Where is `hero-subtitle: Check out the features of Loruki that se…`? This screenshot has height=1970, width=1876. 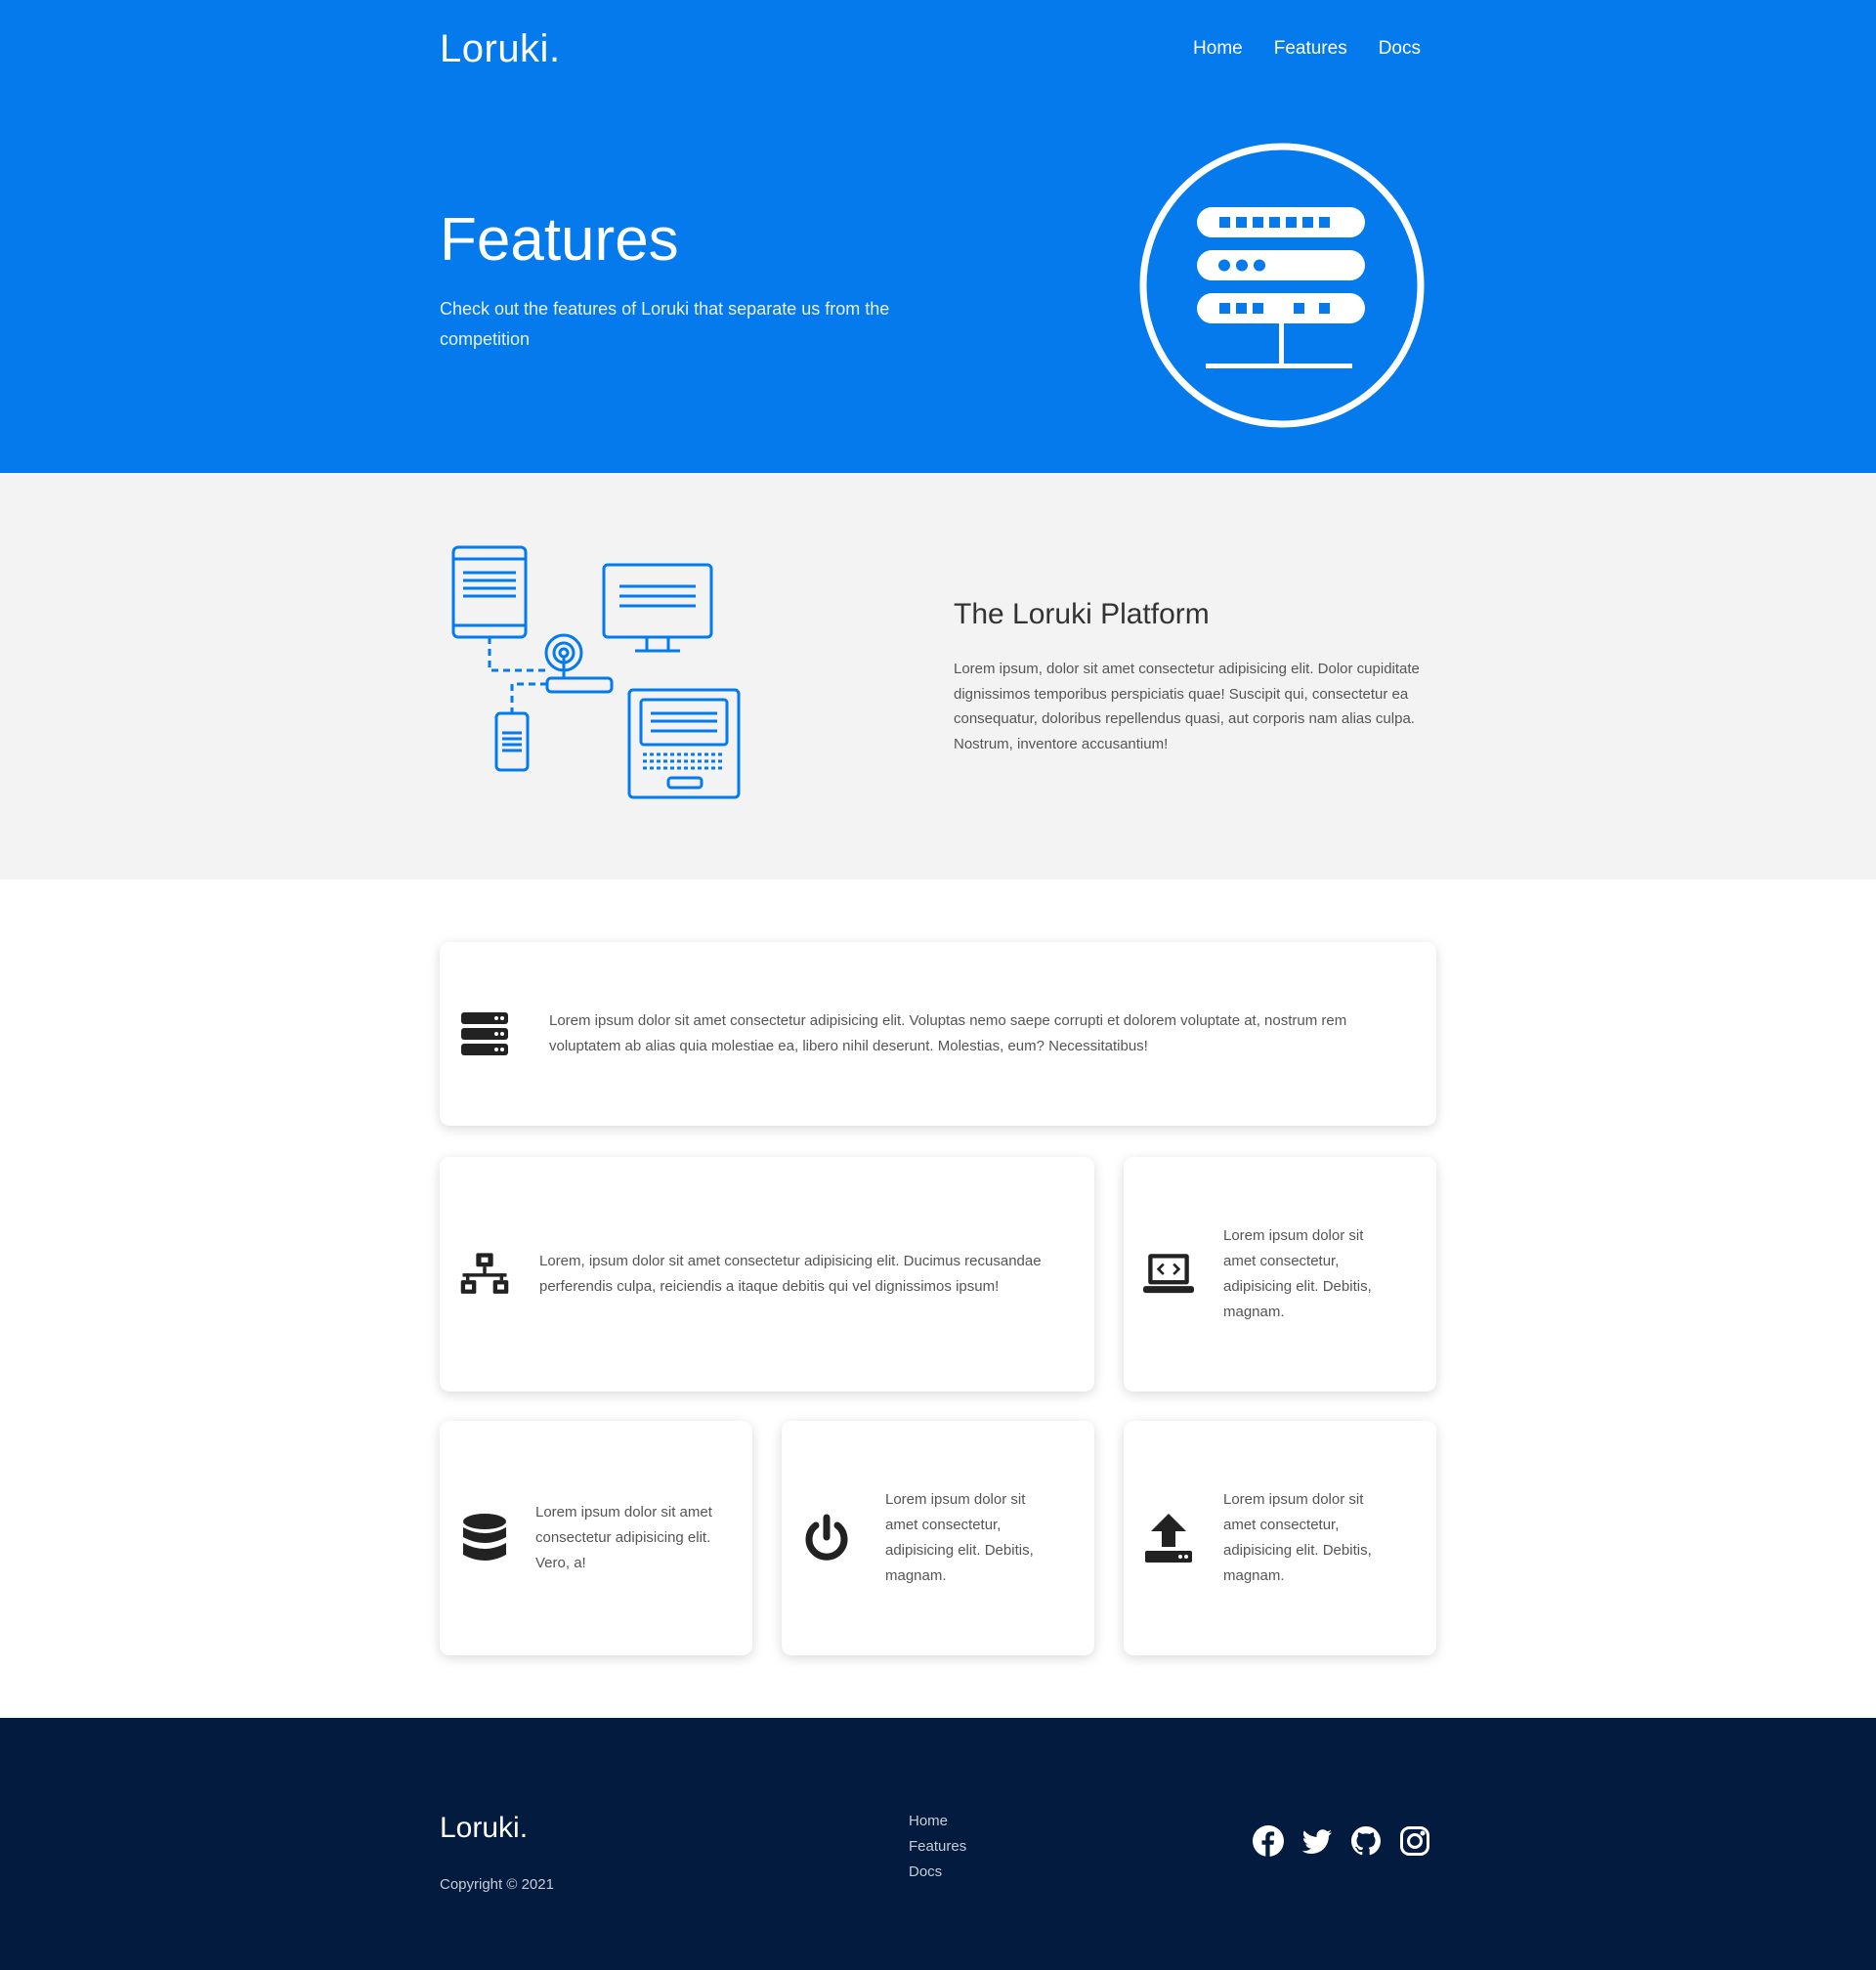
hero-subtitle: Check out the features of Loruki that se… is located at coordinates (665, 324).